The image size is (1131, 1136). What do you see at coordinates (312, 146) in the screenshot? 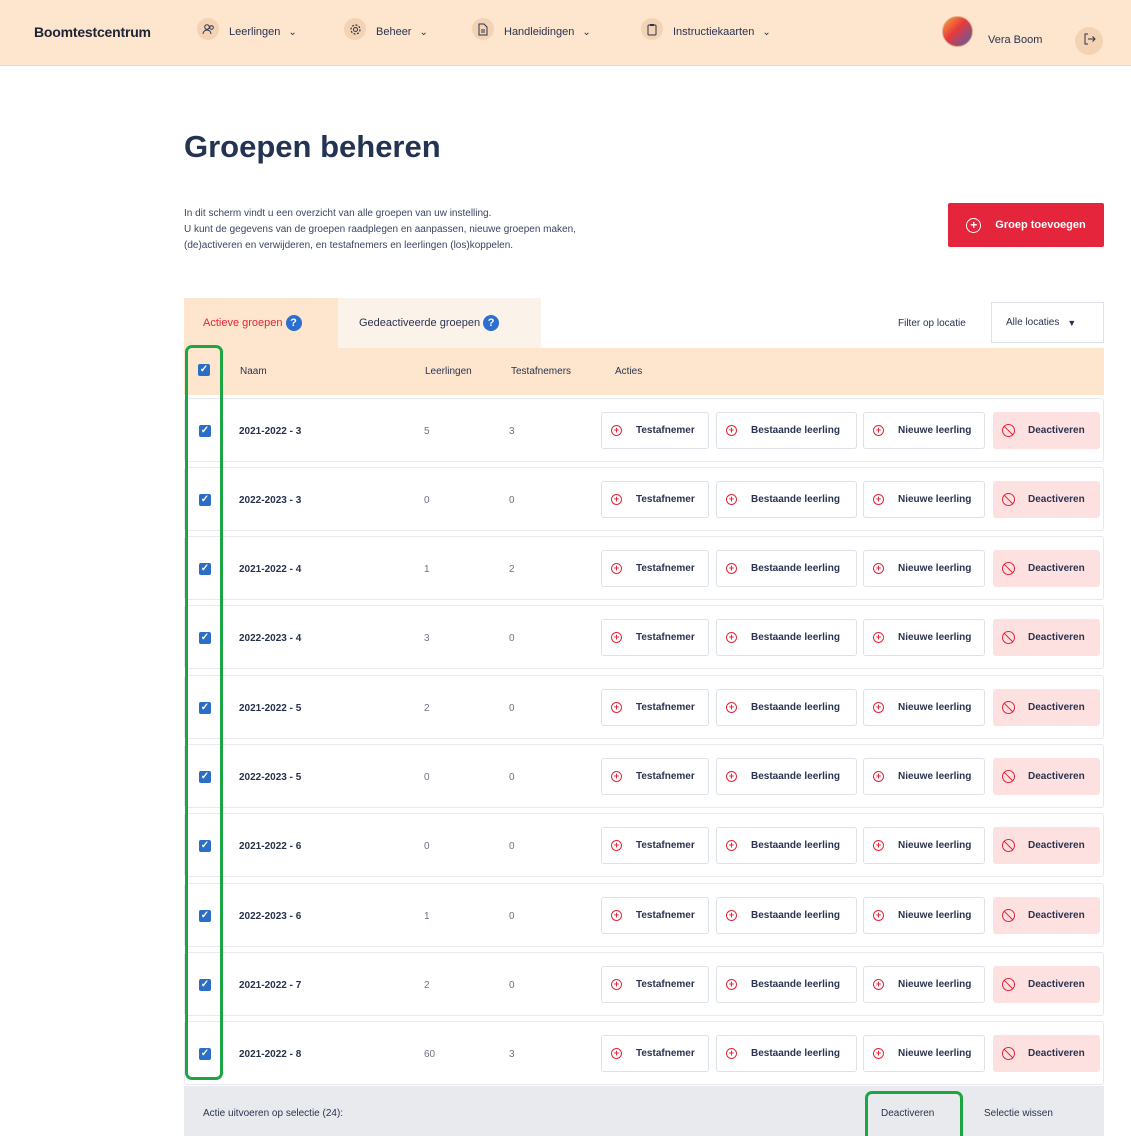
I see `page-title: Groepen beheren` at bounding box center [312, 146].